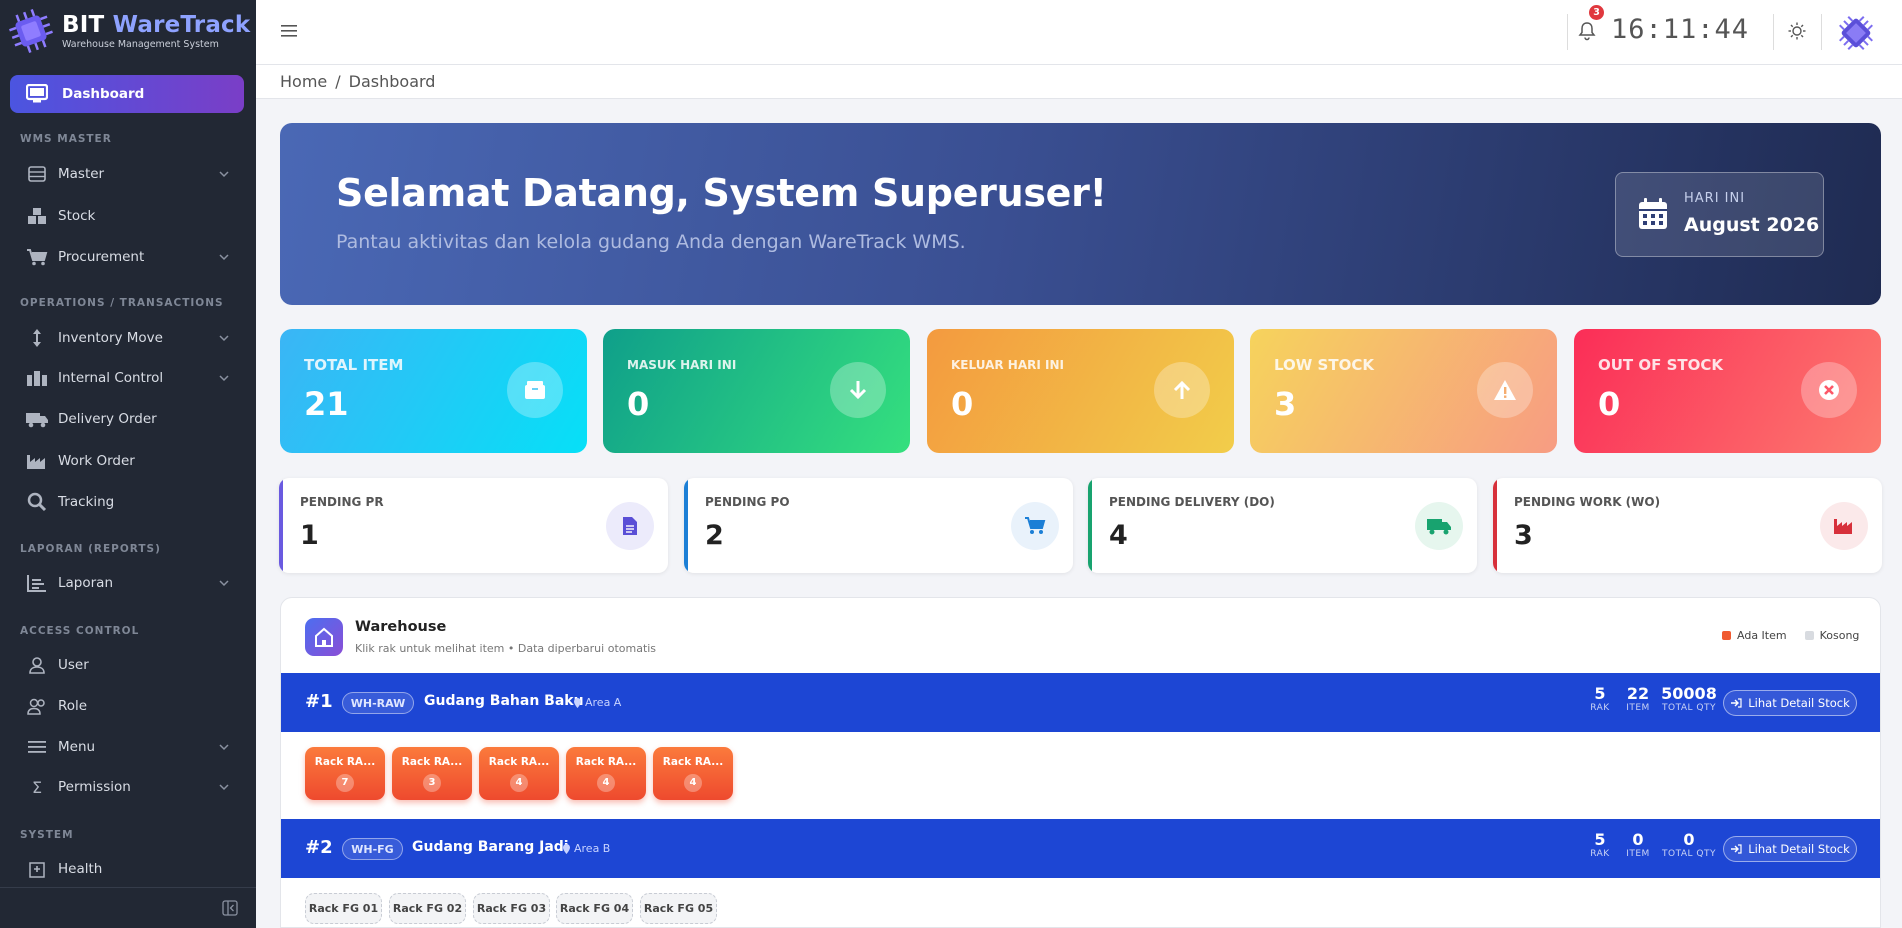 The width and height of the screenshot is (1902, 928). What do you see at coordinates (586, 848) in the screenshot?
I see `warehouse-area: Area B` at bounding box center [586, 848].